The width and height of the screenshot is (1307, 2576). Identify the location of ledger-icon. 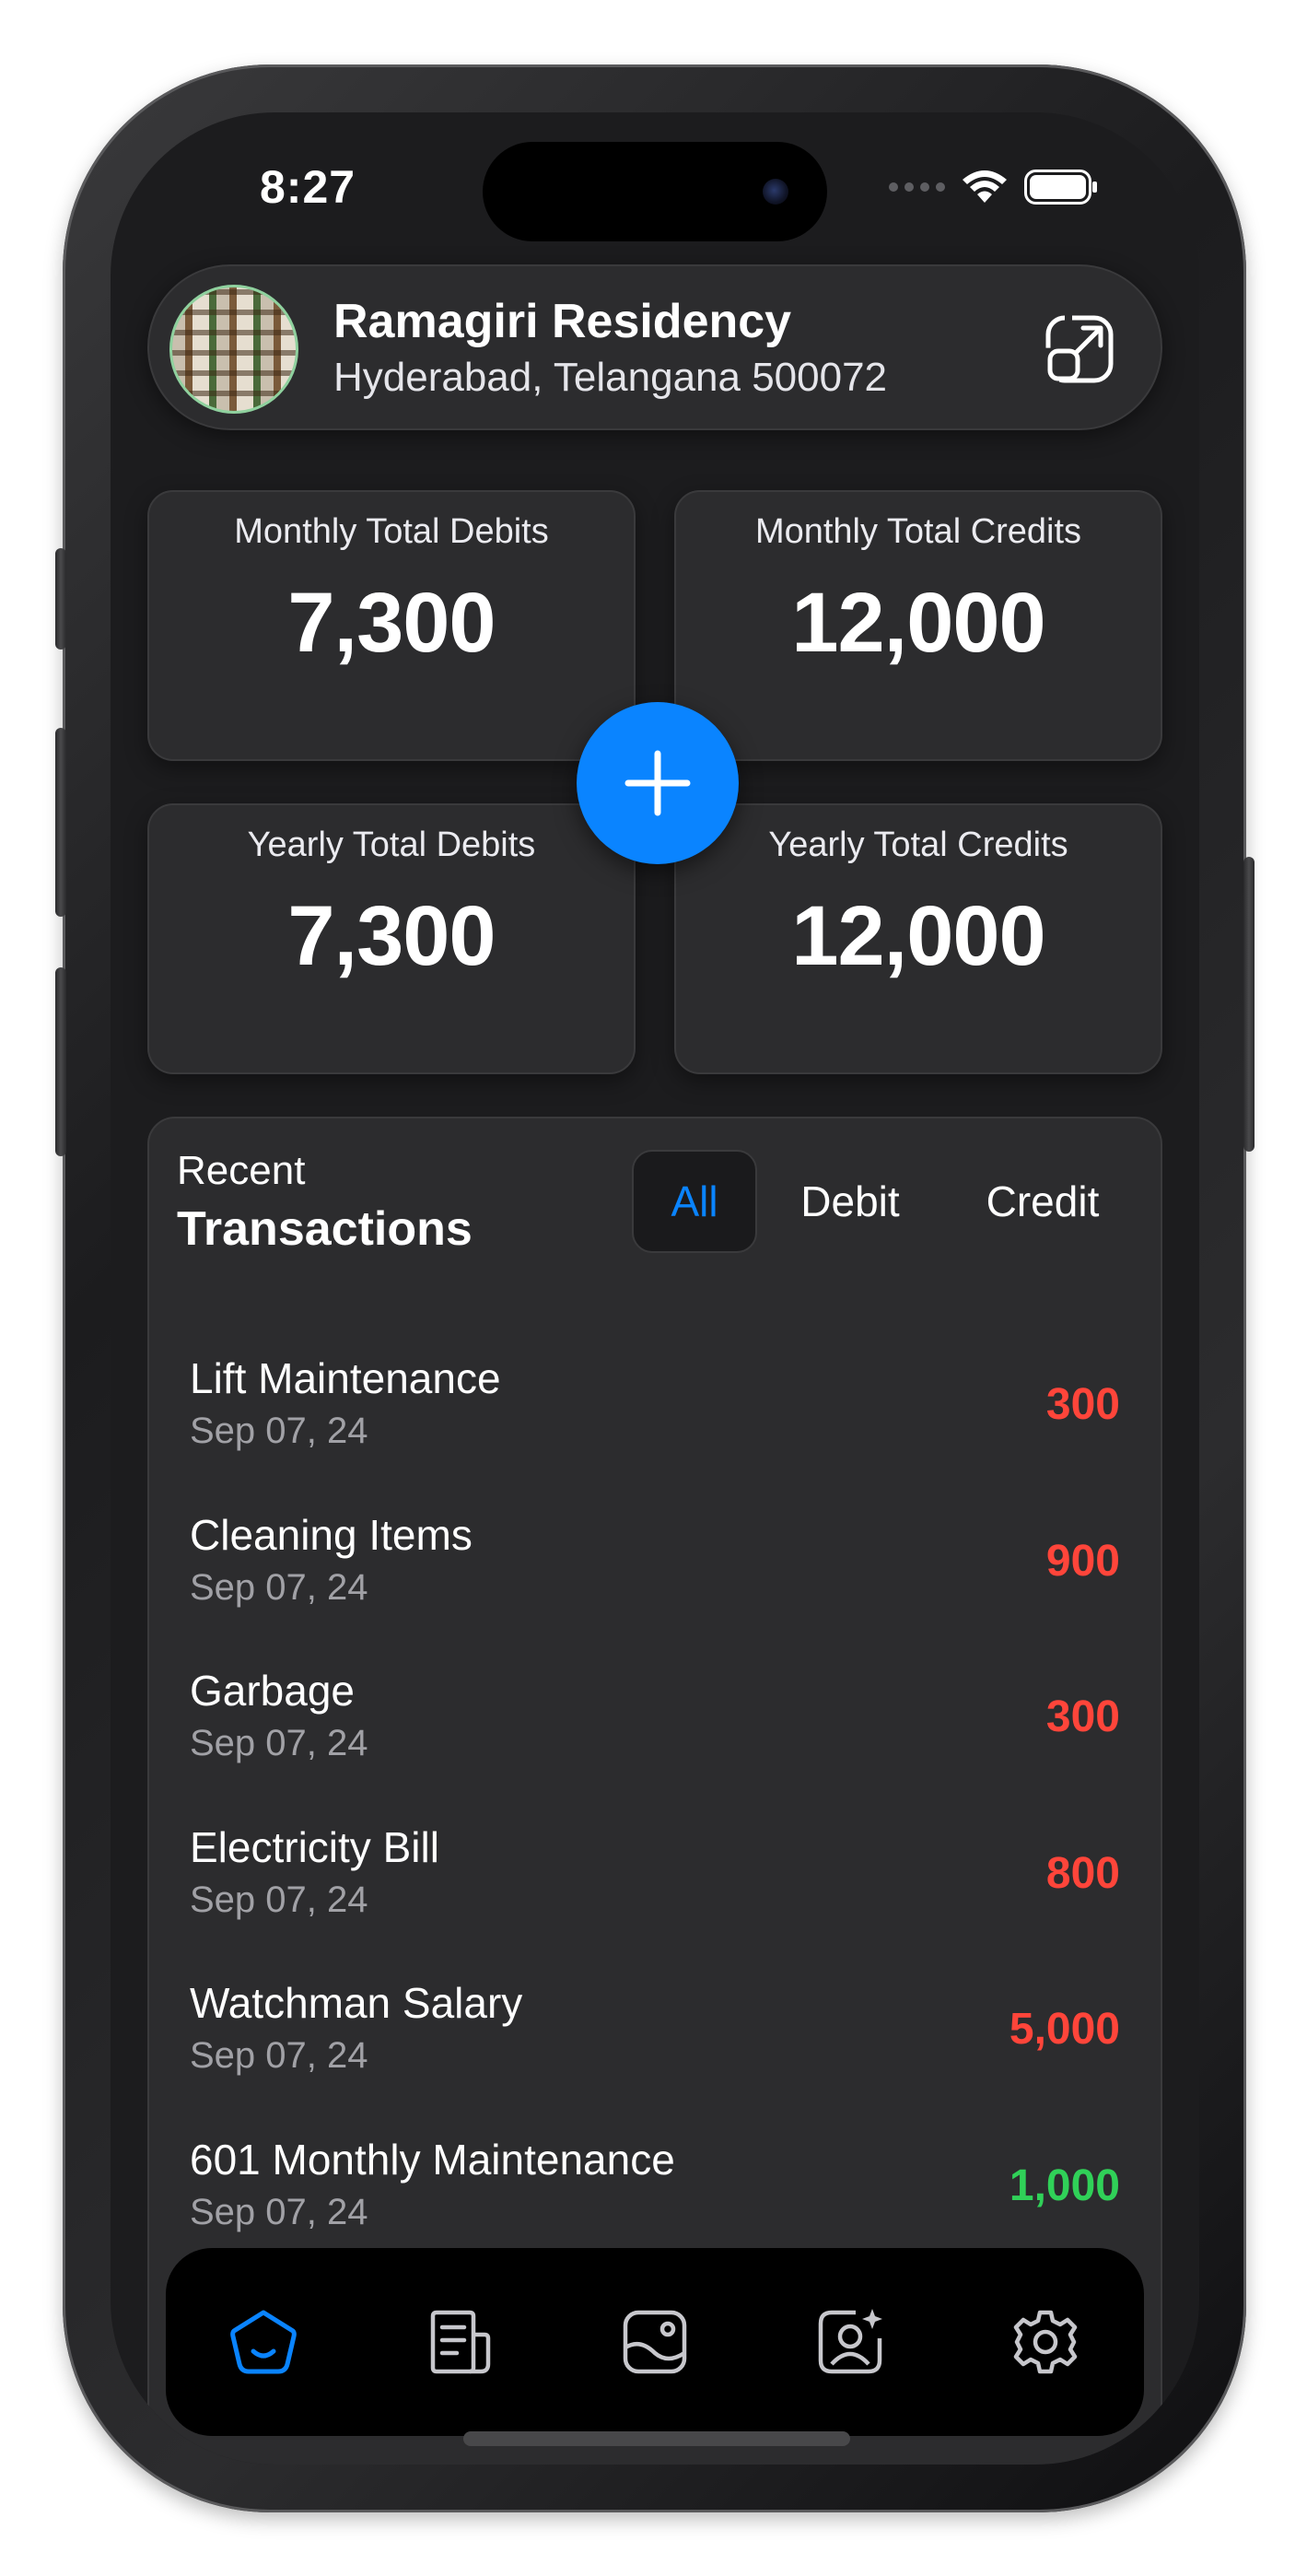
(461, 2342).